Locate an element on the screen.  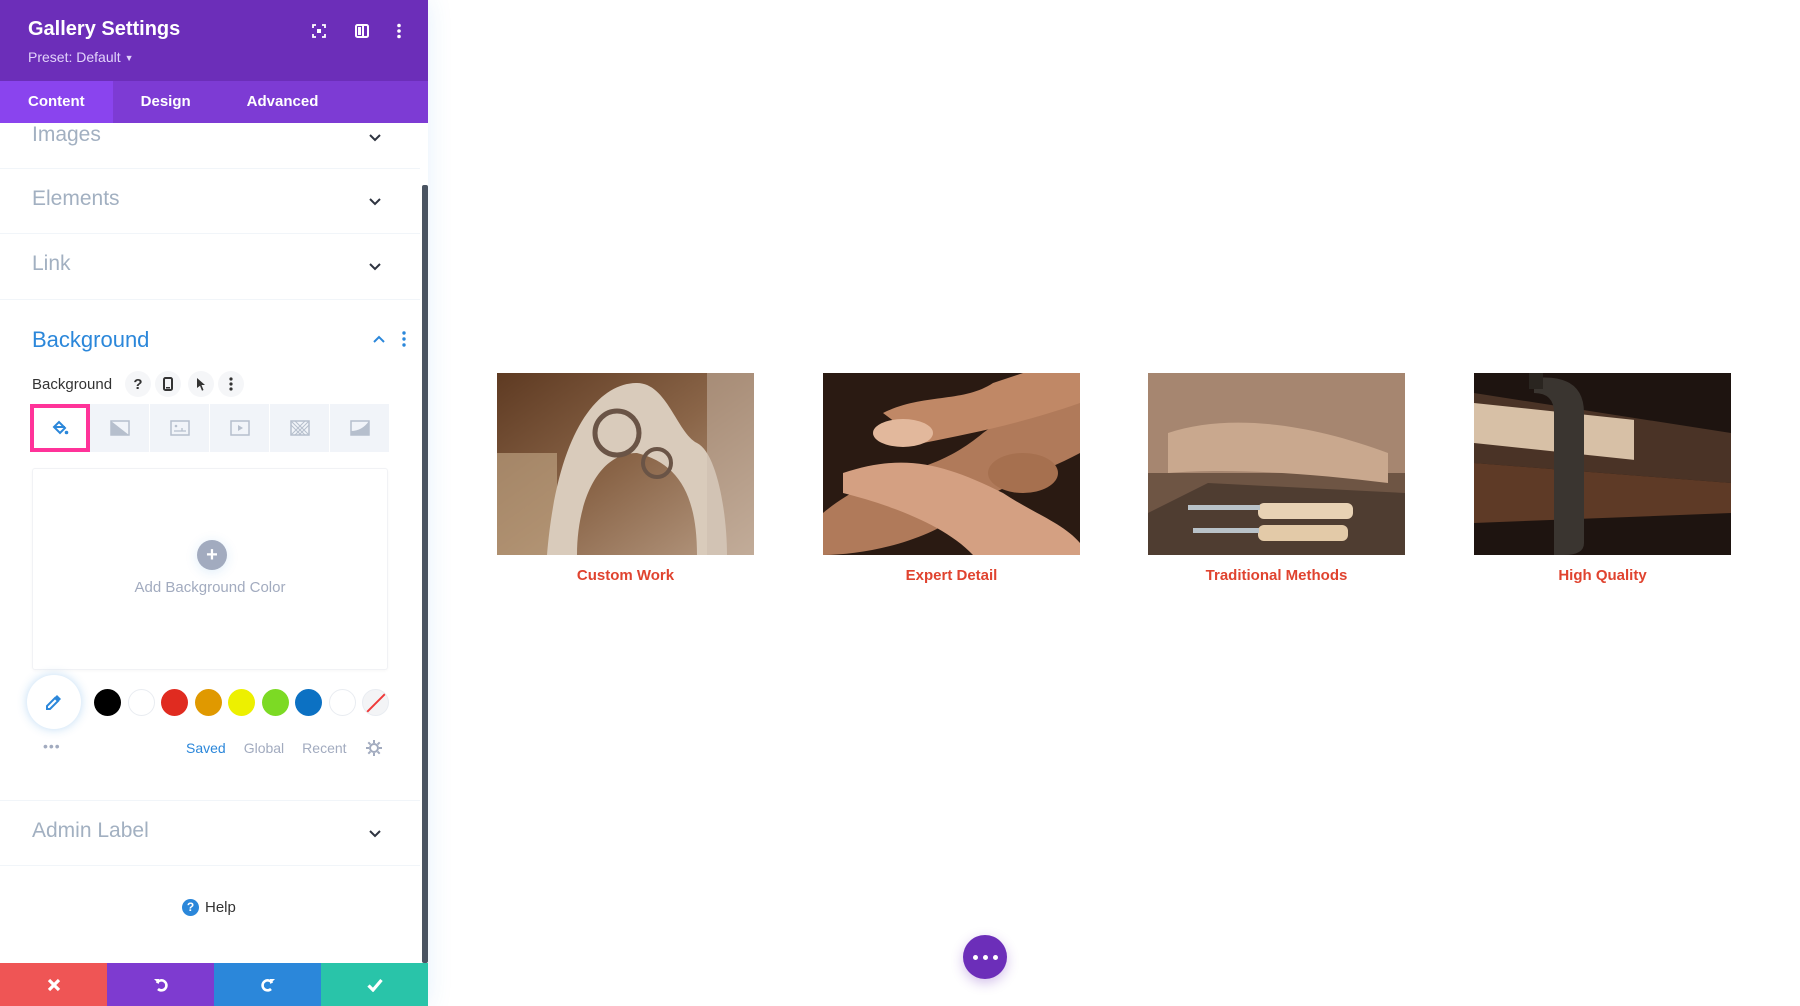
preset-label: Preset: Default is located at coordinates (74, 57).